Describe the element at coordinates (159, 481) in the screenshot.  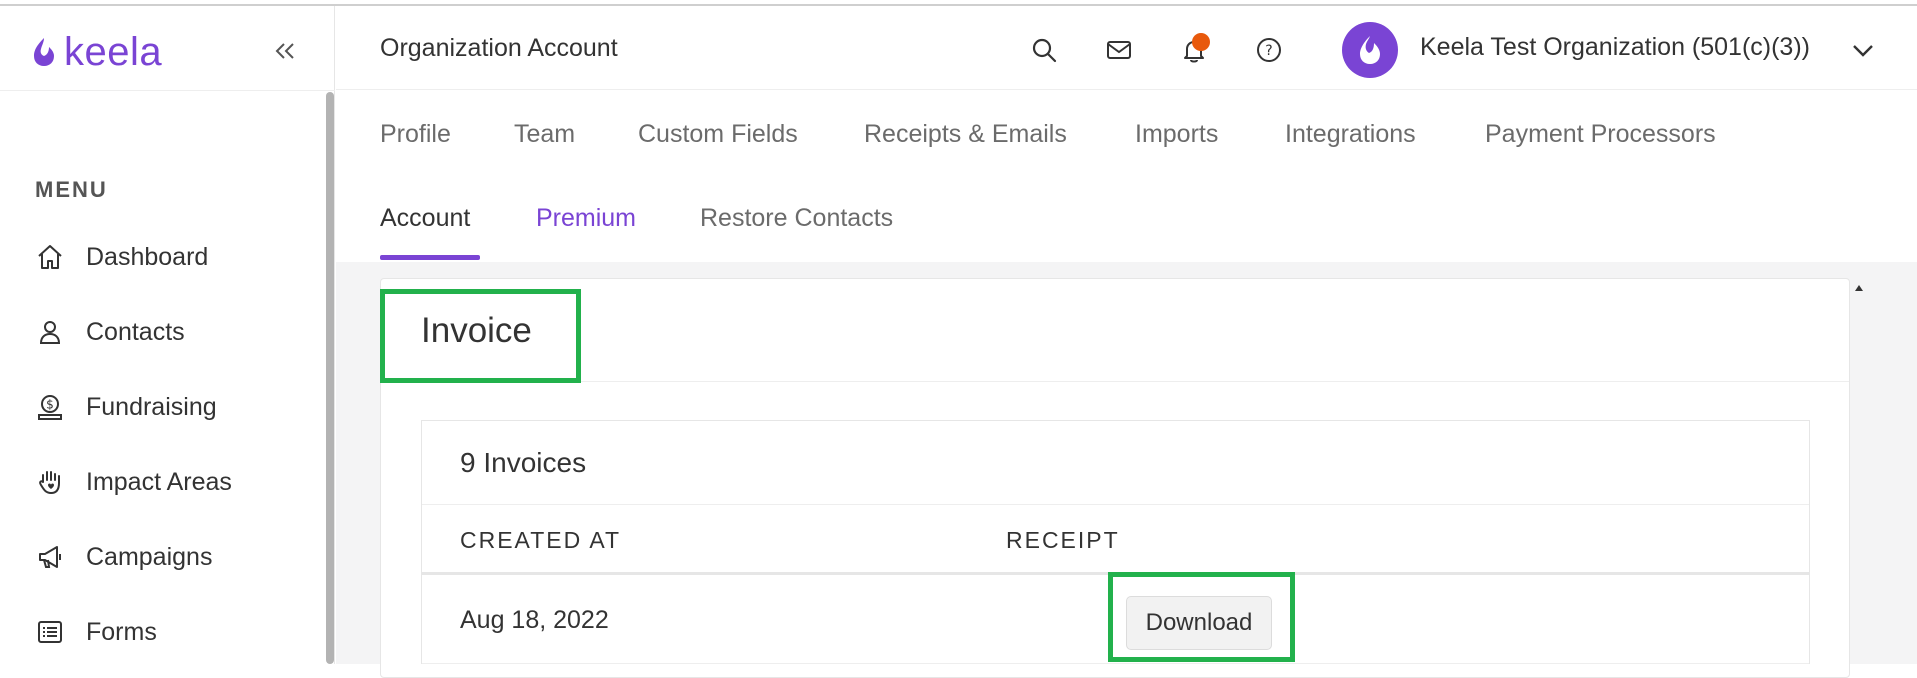
I see `sidebar-item-label: Impact Areas` at that location.